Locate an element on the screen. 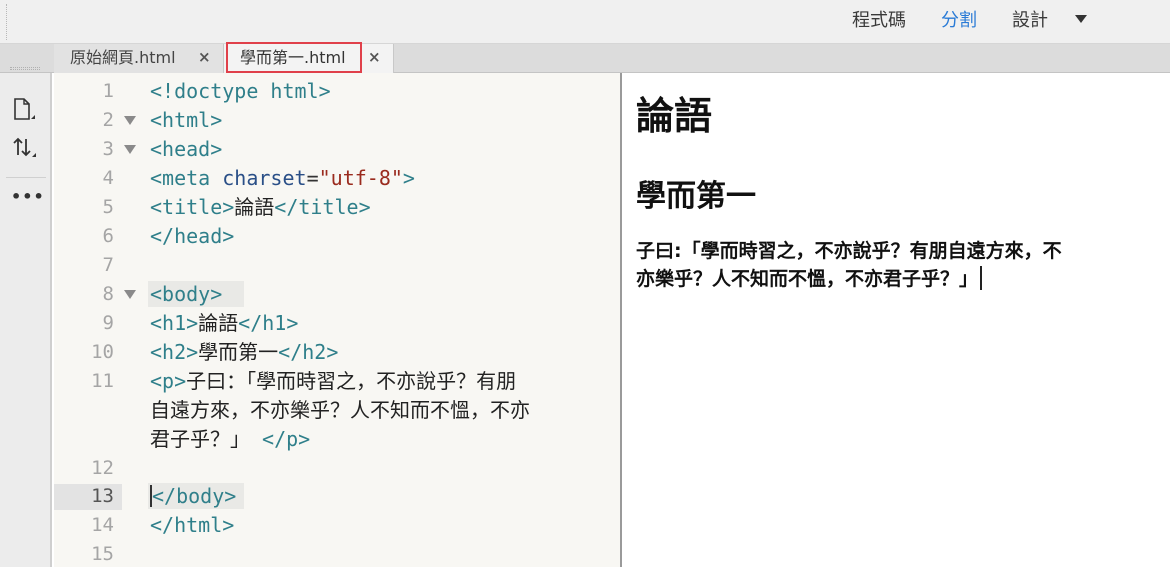 The image size is (1170, 567). code-text: </head> is located at coordinates (192, 236).